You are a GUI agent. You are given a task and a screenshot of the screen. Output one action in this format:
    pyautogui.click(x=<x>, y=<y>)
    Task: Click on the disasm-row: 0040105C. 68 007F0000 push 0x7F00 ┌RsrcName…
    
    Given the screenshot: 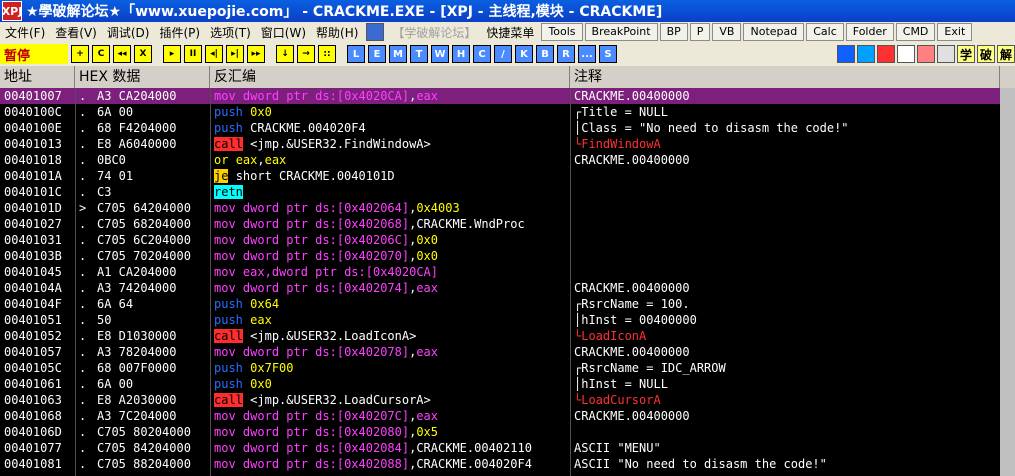 What is the action you would take?
    pyautogui.click(x=507, y=368)
    